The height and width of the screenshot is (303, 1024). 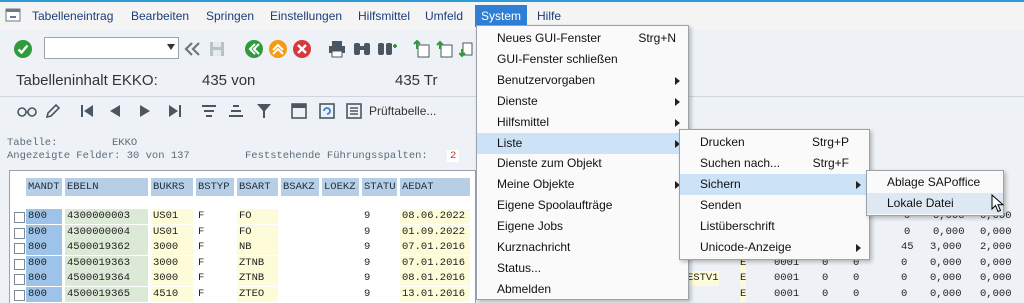 What do you see at coordinates (422, 49) in the screenshot?
I see `first-page-icon` at bounding box center [422, 49].